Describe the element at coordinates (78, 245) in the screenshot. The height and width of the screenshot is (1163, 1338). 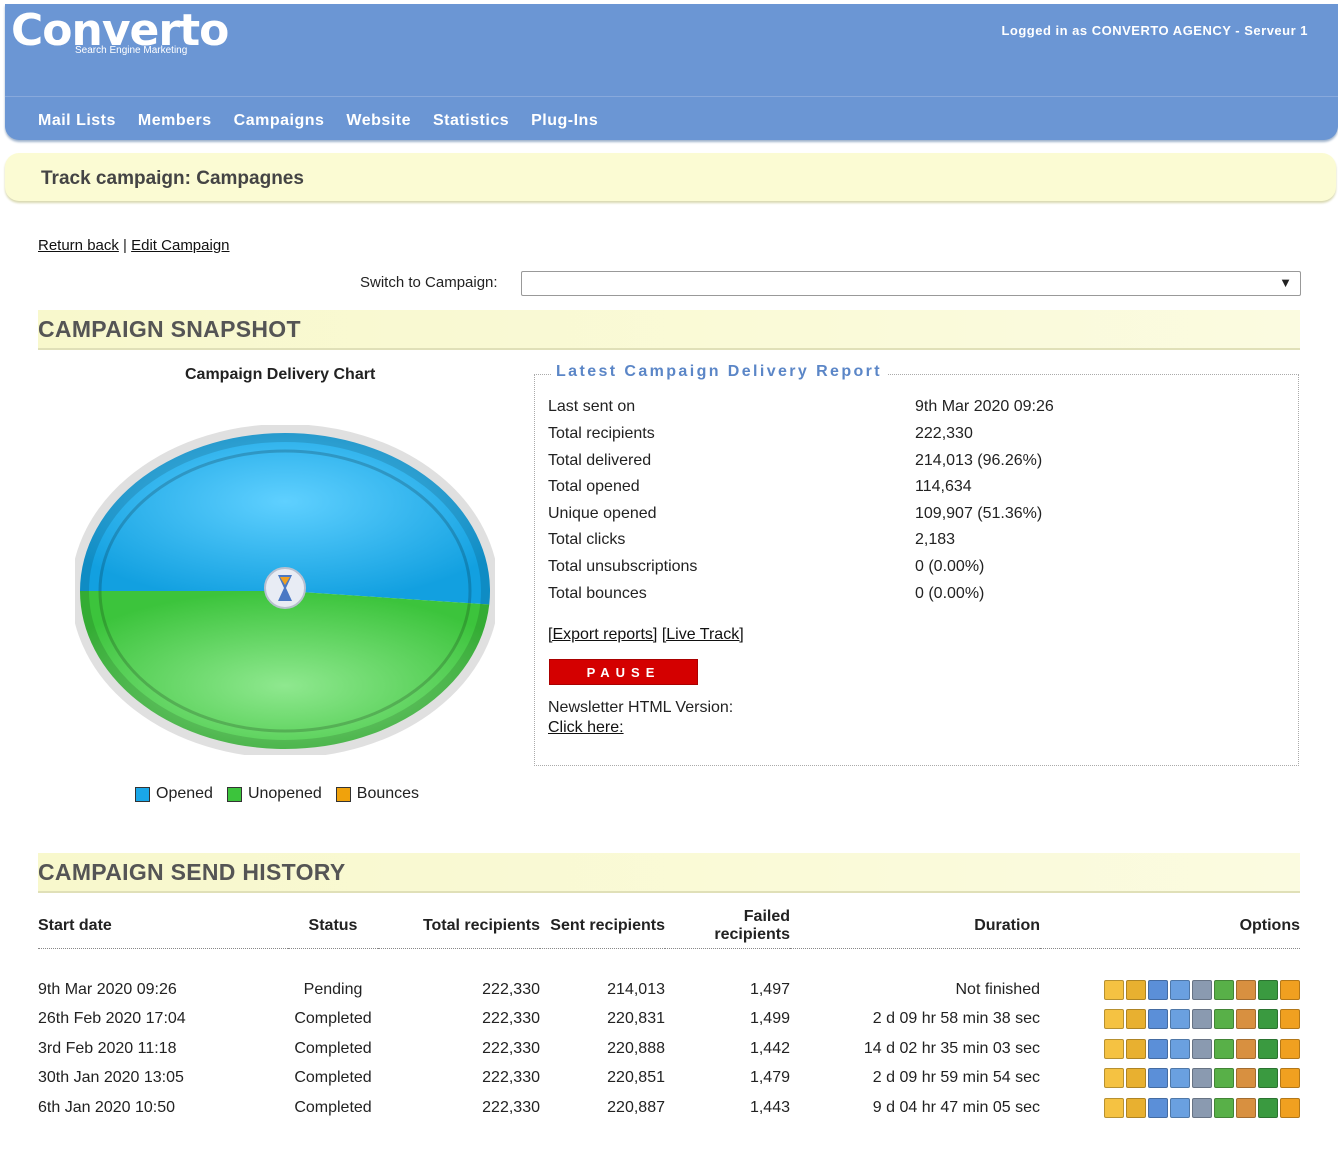
I see `return-back-link: Return back` at that location.